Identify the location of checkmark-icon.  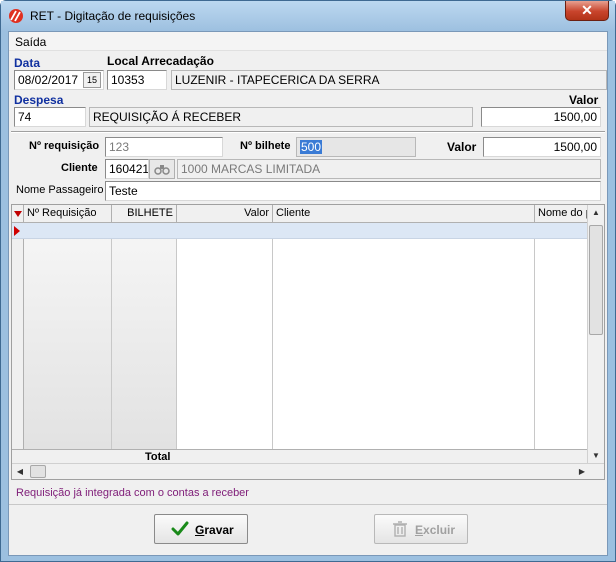
(180, 528).